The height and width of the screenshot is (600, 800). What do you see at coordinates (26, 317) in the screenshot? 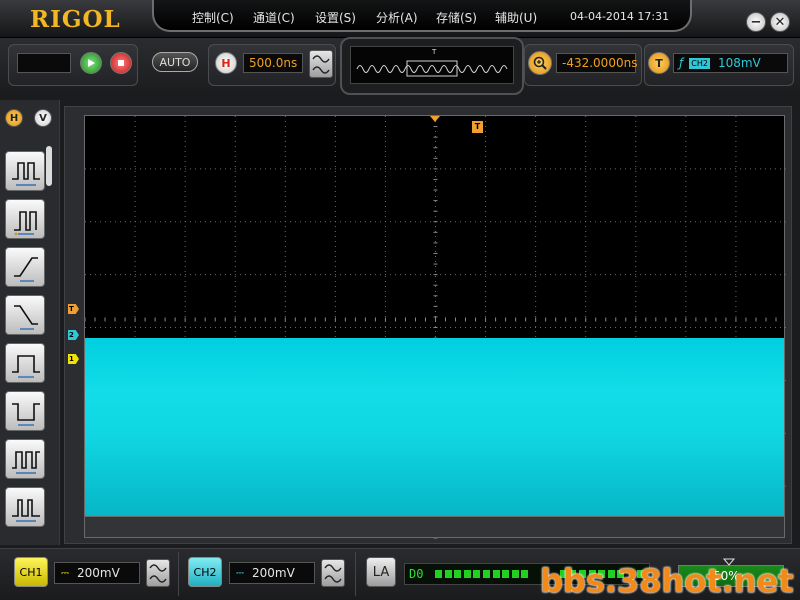
I see `slope-fall-icon` at bounding box center [26, 317].